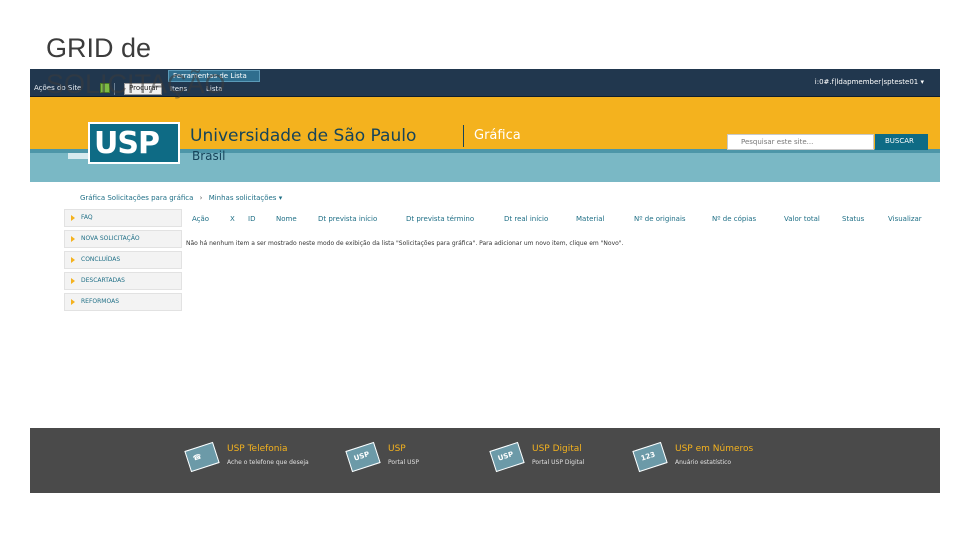 This screenshot has width=960, height=540. I want to click on nav-item-reforms: REFORMOAS, so click(123, 302).